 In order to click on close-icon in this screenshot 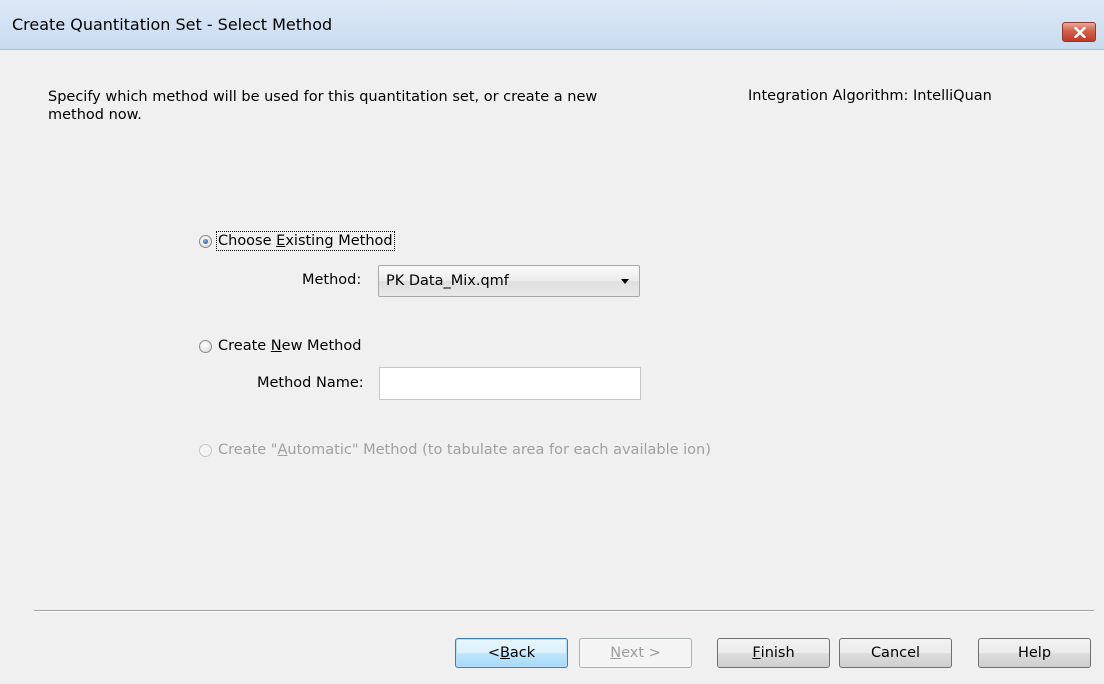, I will do `click(1080, 32)`.